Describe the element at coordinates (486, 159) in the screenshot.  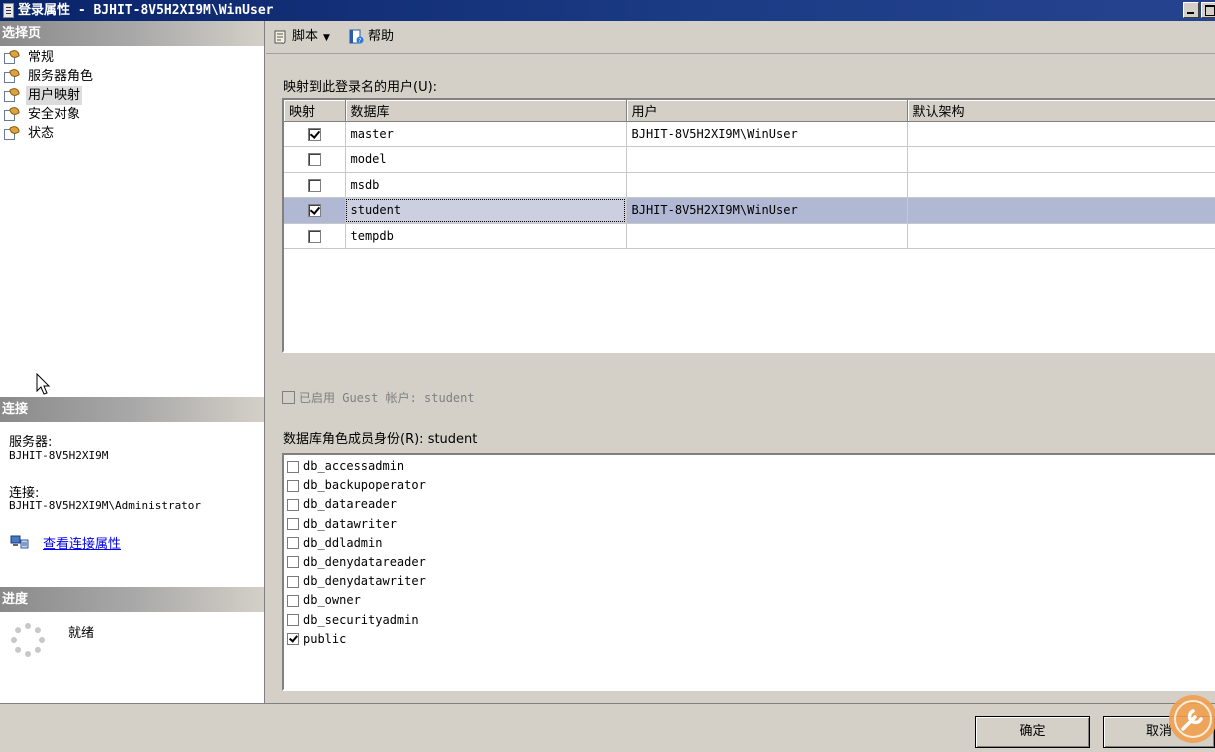
I see `database-cell: model` at that location.